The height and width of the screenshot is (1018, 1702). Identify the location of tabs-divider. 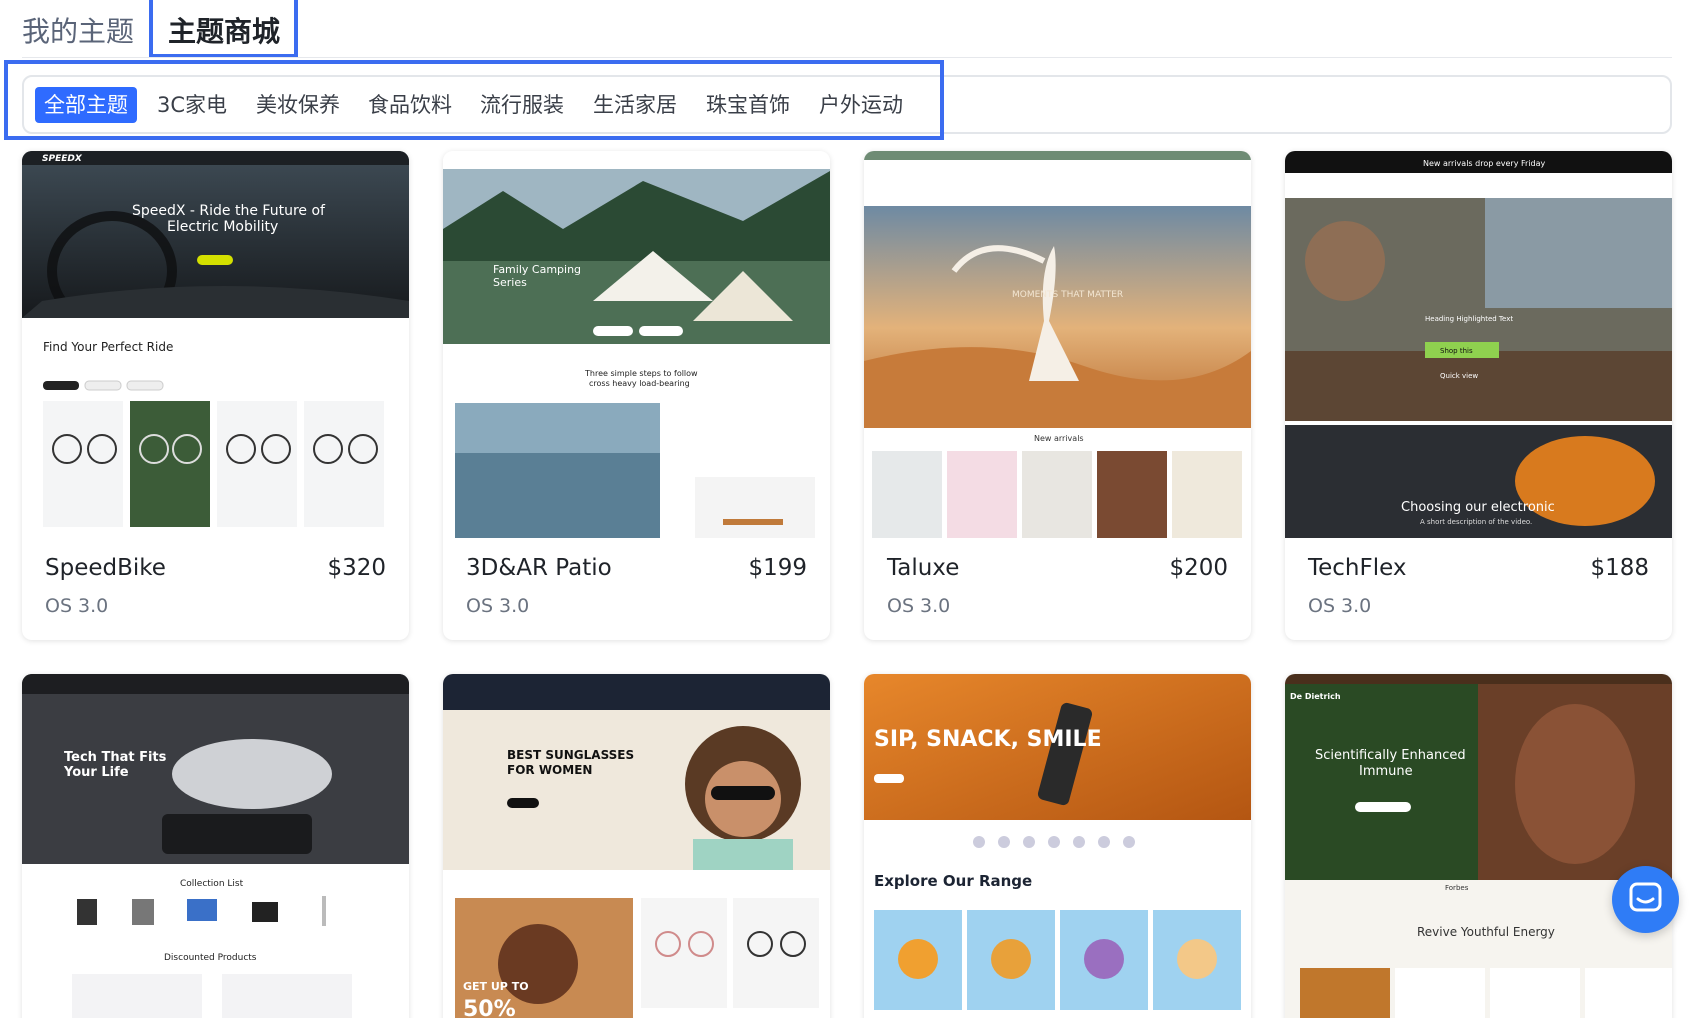
(847, 57).